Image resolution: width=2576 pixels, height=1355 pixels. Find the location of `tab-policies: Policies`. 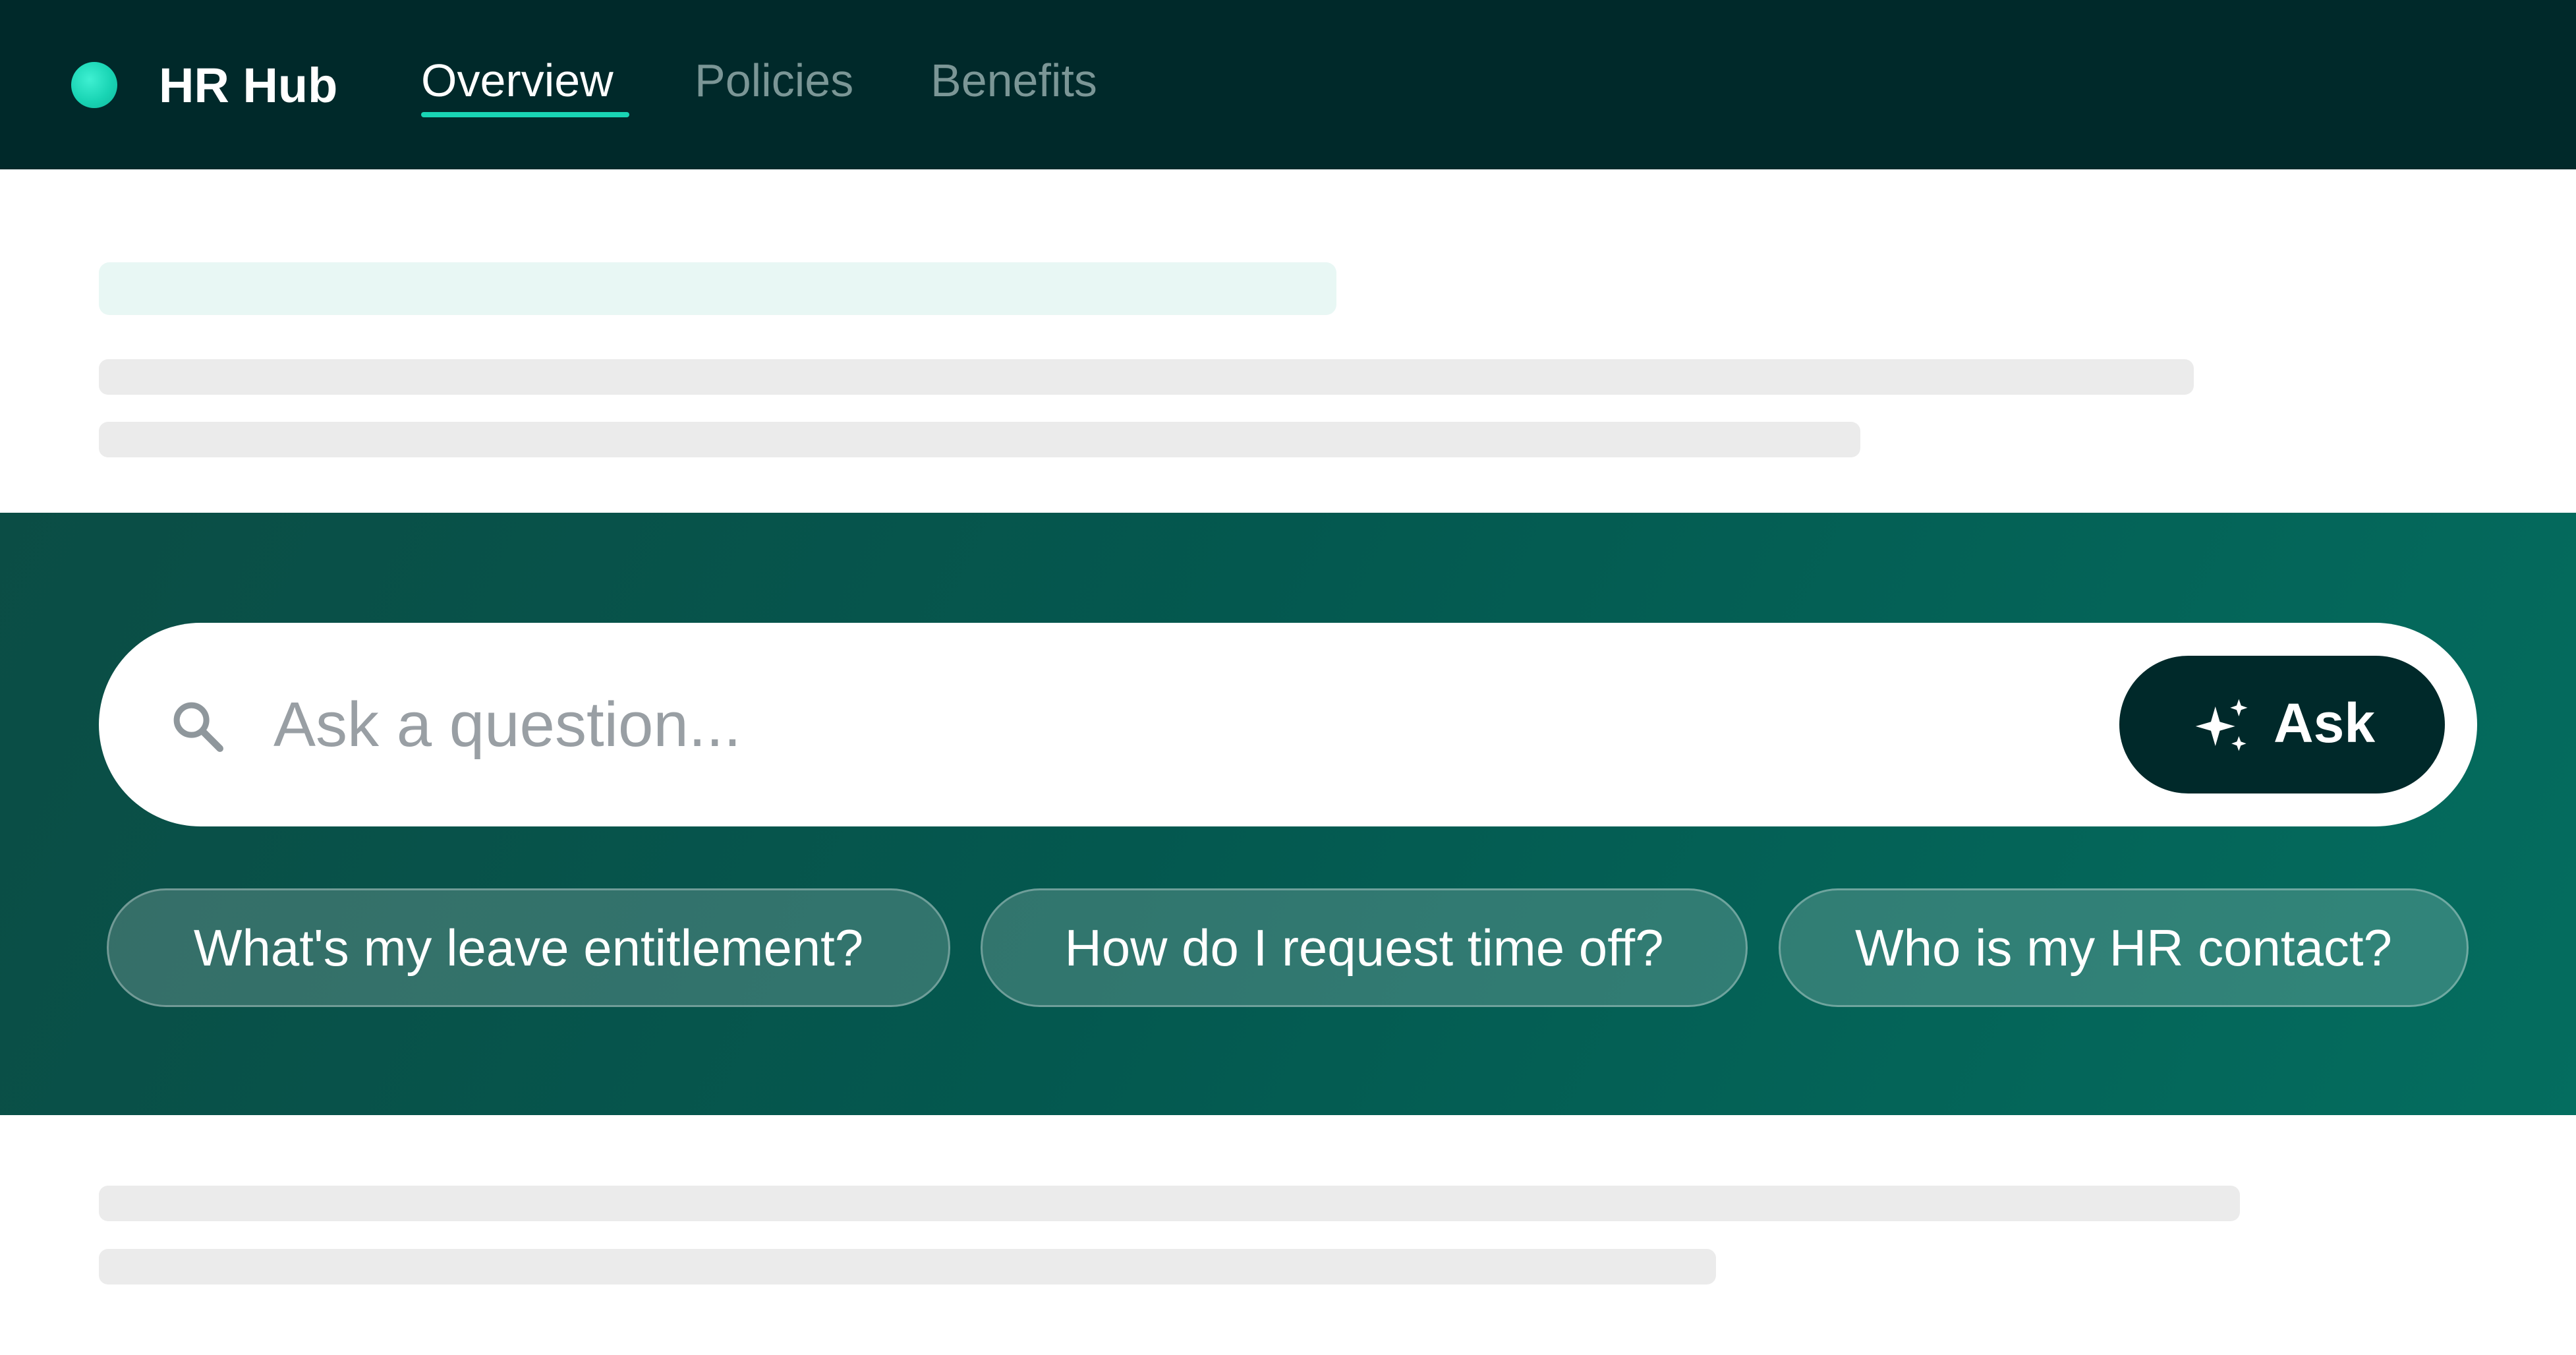

tab-policies: Policies is located at coordinates (774, 81).